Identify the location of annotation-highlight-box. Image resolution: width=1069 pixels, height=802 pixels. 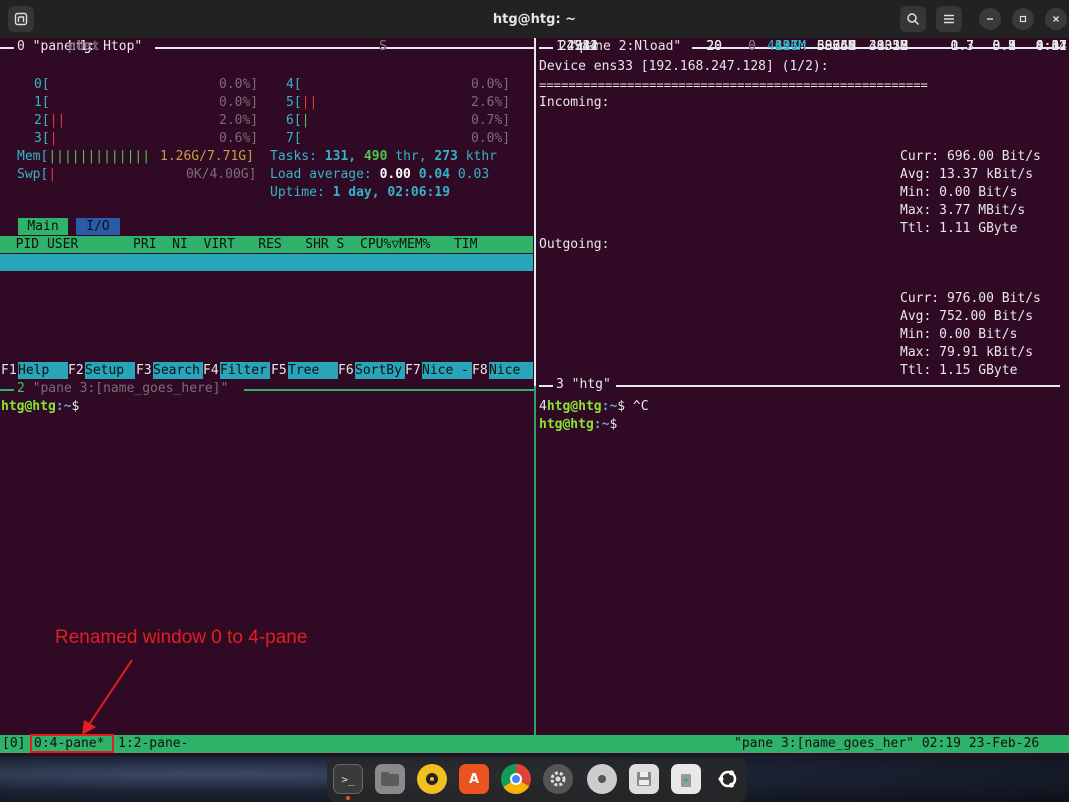
(72, 743).